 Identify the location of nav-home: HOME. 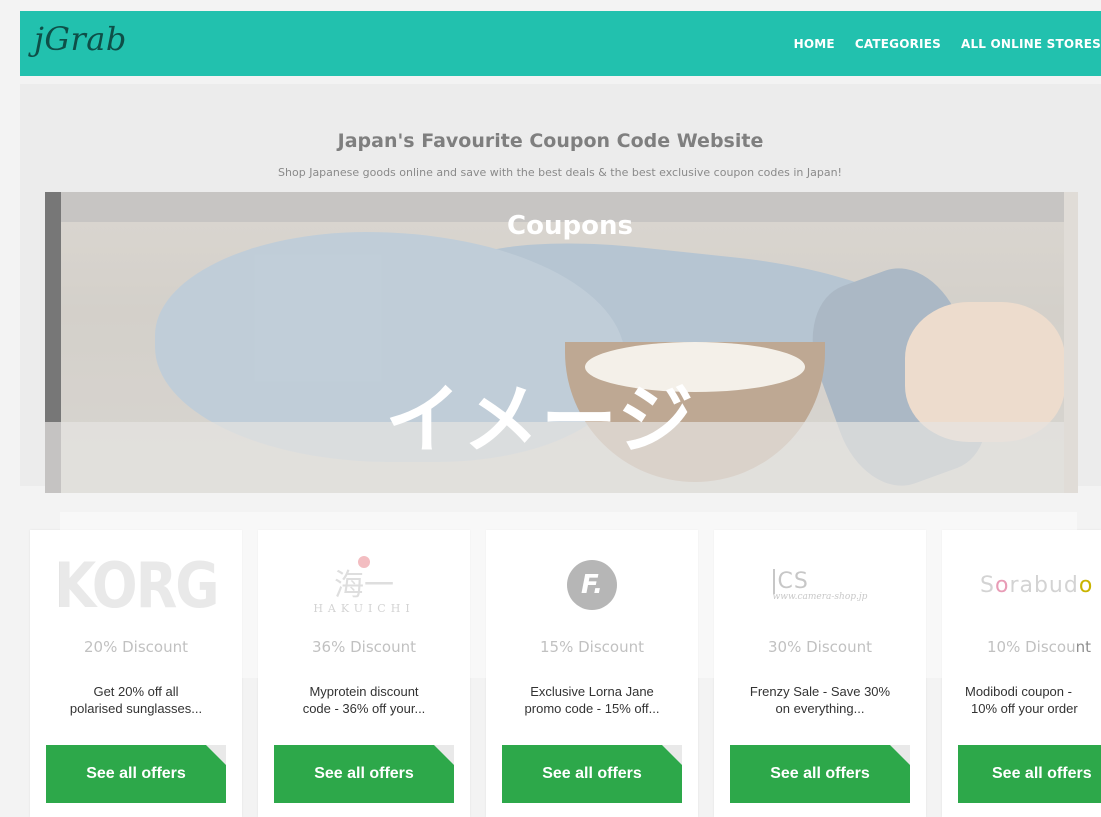
(814, 44).